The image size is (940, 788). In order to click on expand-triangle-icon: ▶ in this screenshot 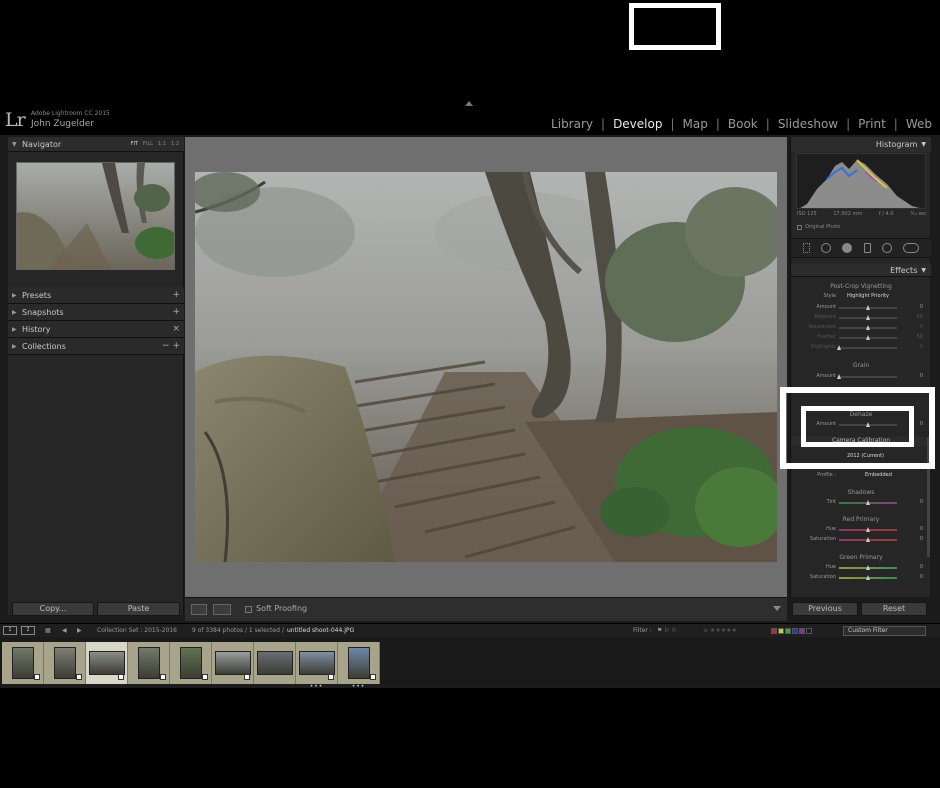, I will do `click(14, 312)`.